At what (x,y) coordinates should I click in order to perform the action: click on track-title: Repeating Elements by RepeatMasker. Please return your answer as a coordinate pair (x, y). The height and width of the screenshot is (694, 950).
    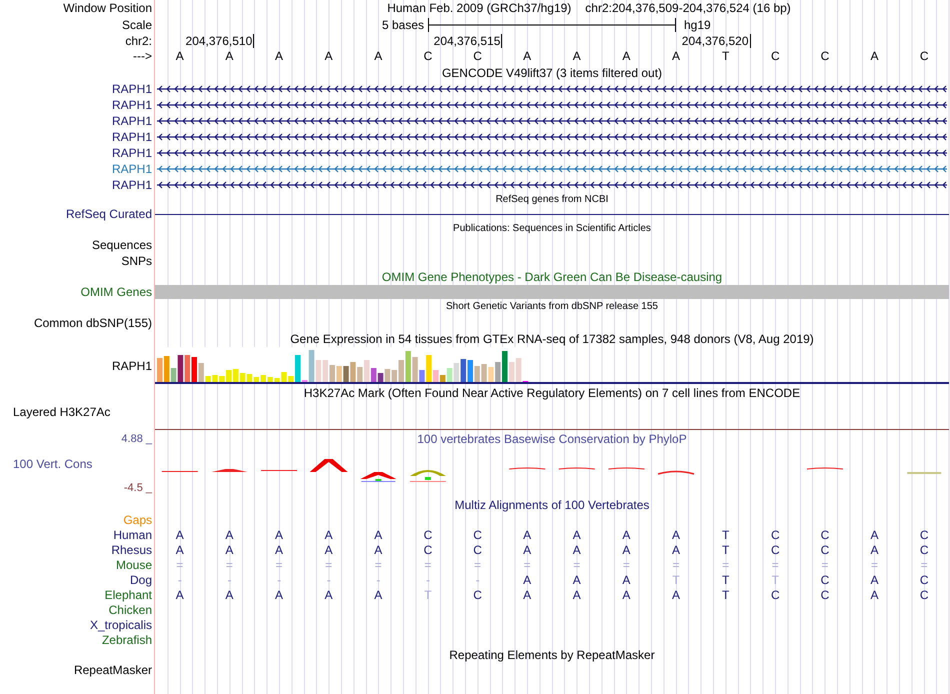
    Looking at the image, I should click on (552, 655).